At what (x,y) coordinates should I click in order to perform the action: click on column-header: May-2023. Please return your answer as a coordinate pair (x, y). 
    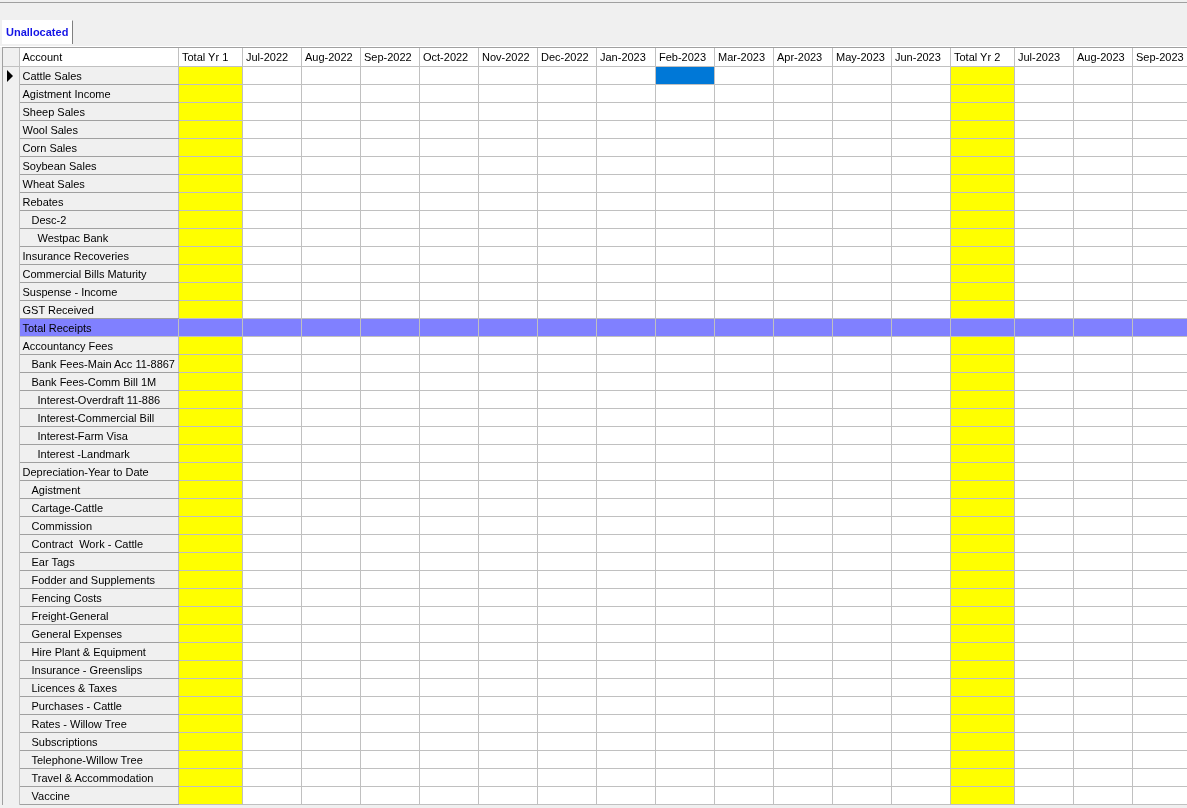
    Looking at the image, I should click on (862, 57).